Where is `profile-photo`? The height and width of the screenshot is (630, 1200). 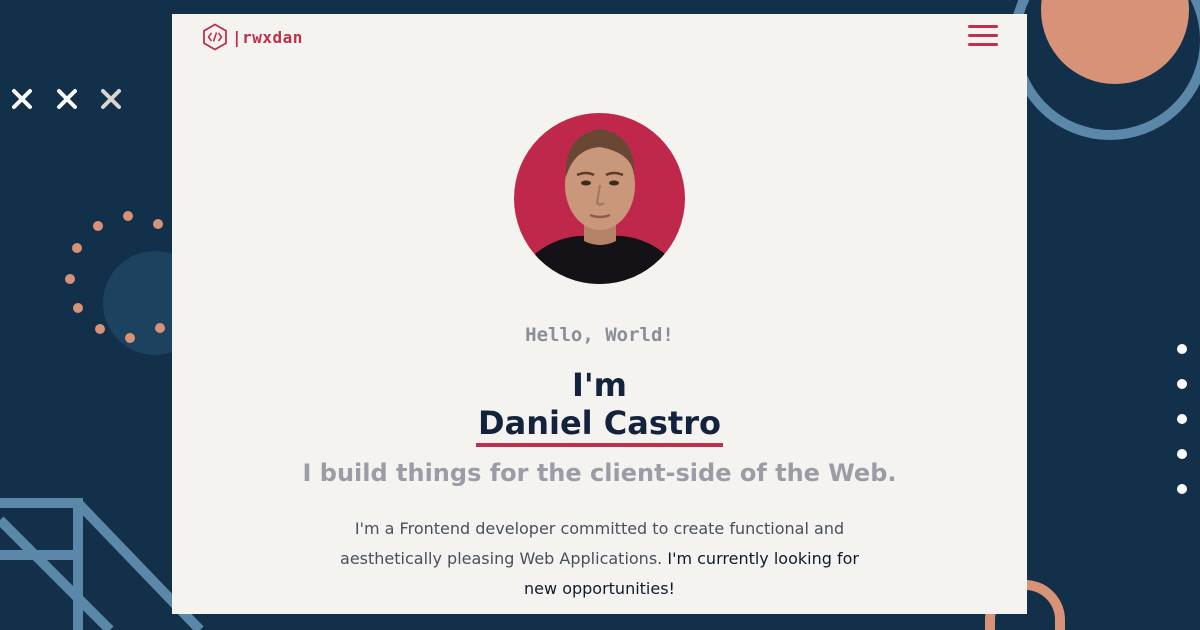
profile-photo is located at coordinates (600, 206).